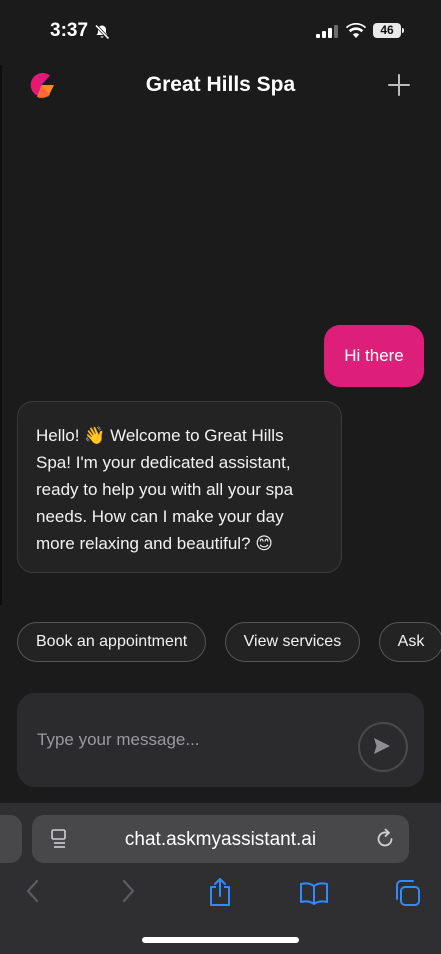 The width and height of the screenshot is (441, 954). I want to click on address-bar: chat.askmyassistant.ai, so click(220, 839).